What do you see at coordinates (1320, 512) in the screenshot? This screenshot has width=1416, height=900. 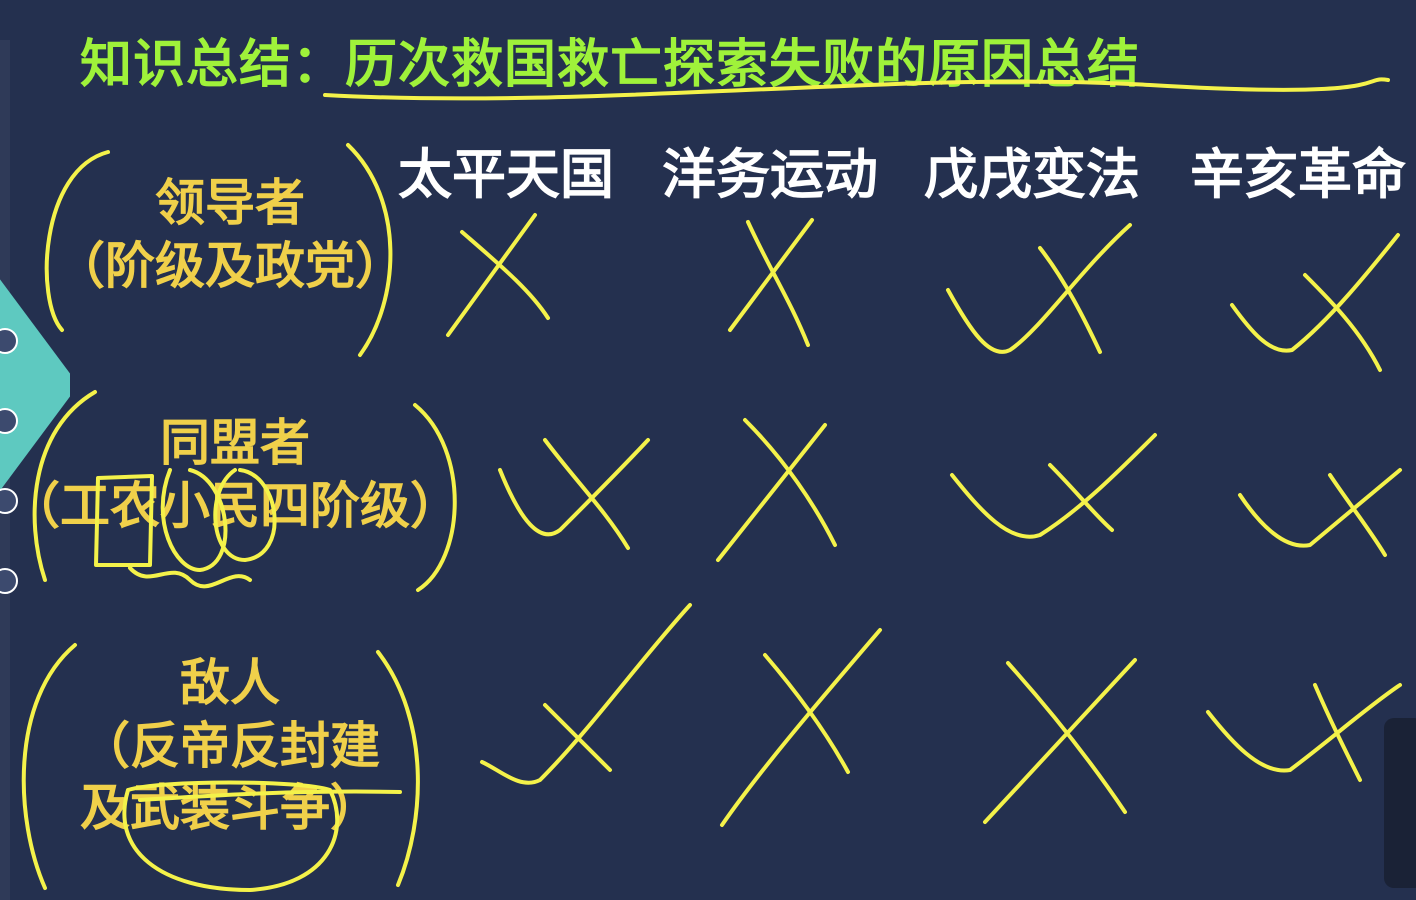 I see `mark-r2c4` at bounding box center [1320, 512].